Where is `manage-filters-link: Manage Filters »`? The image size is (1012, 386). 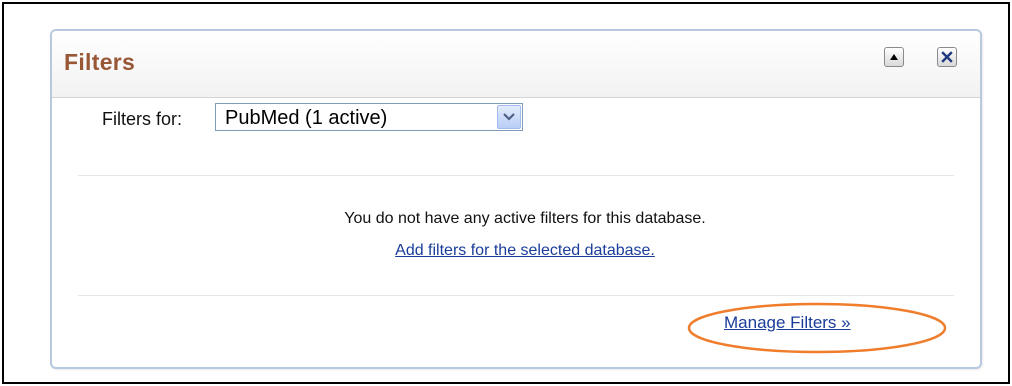 manage-filters-link: Manage Filters » is located at coordinates (787, 322).